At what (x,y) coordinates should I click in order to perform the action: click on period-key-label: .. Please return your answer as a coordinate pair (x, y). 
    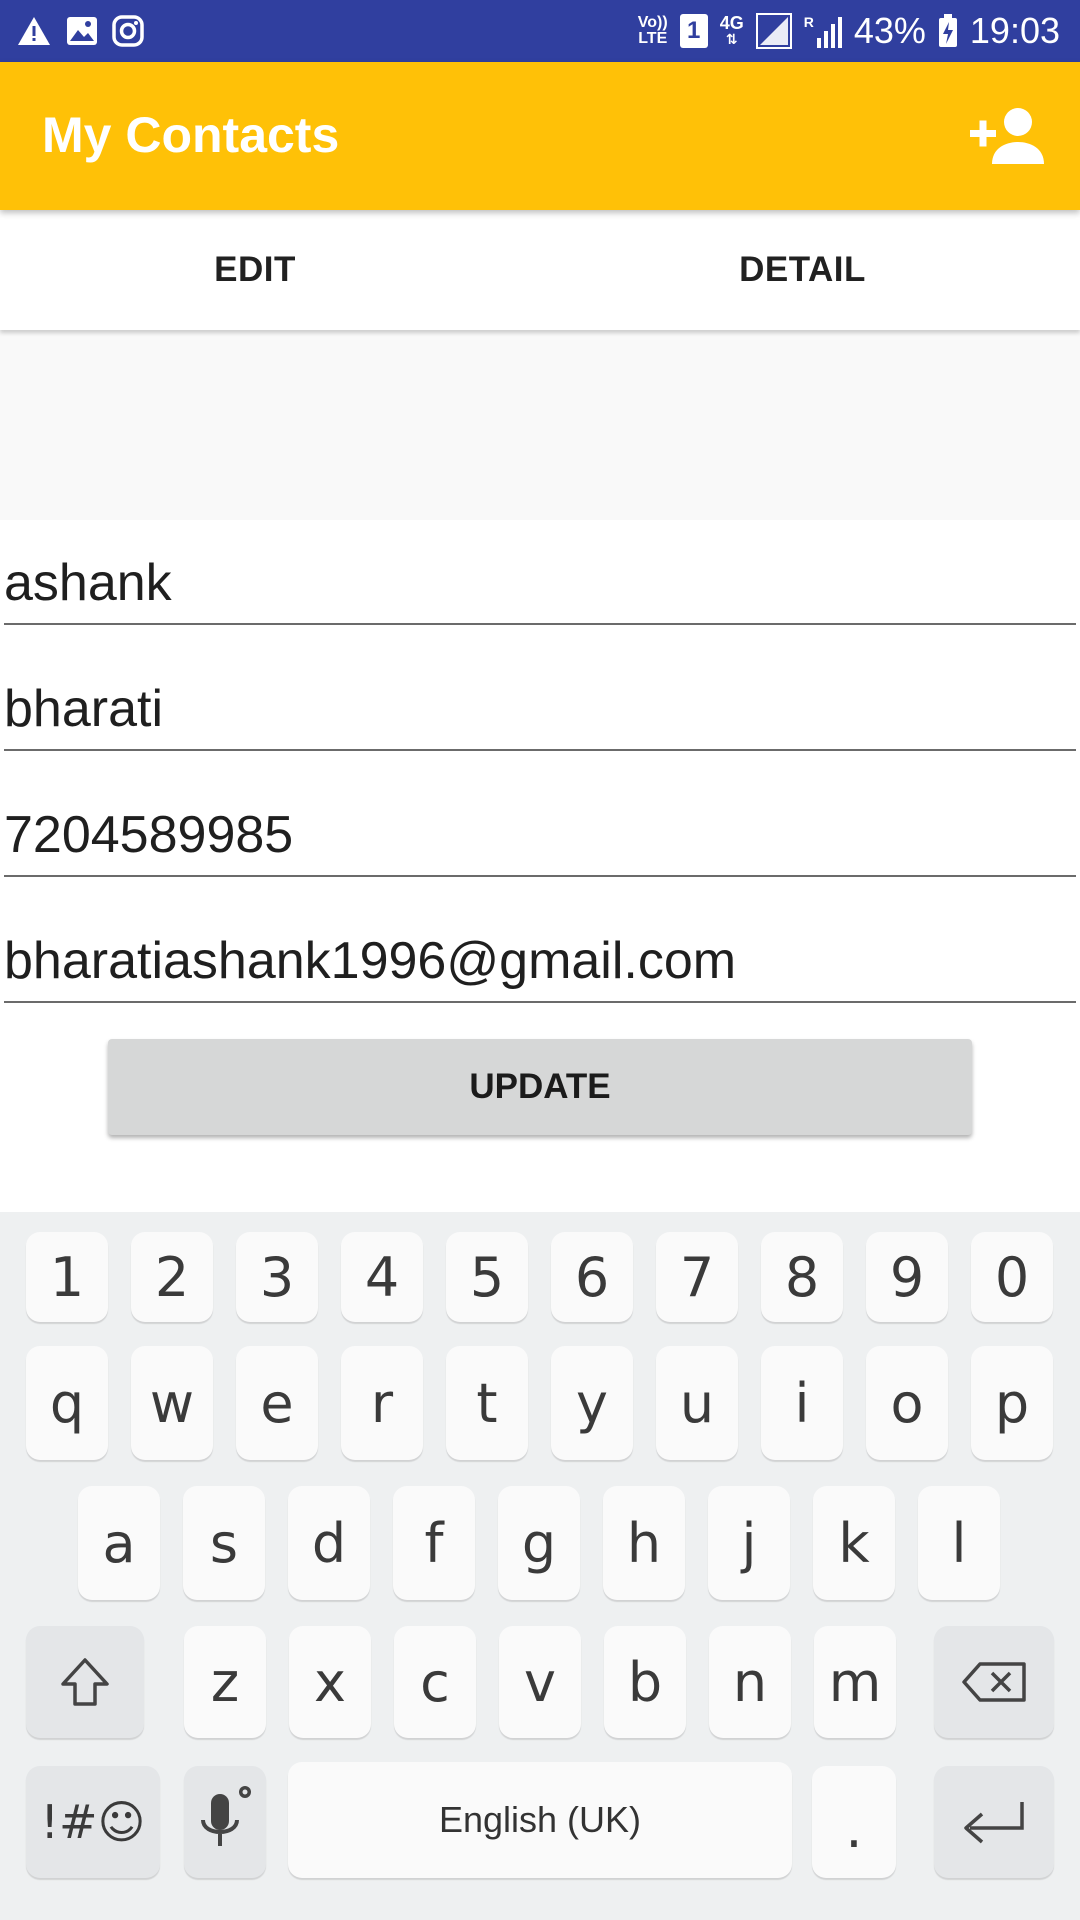
    Looking at the image, I should click on (854, 1828).